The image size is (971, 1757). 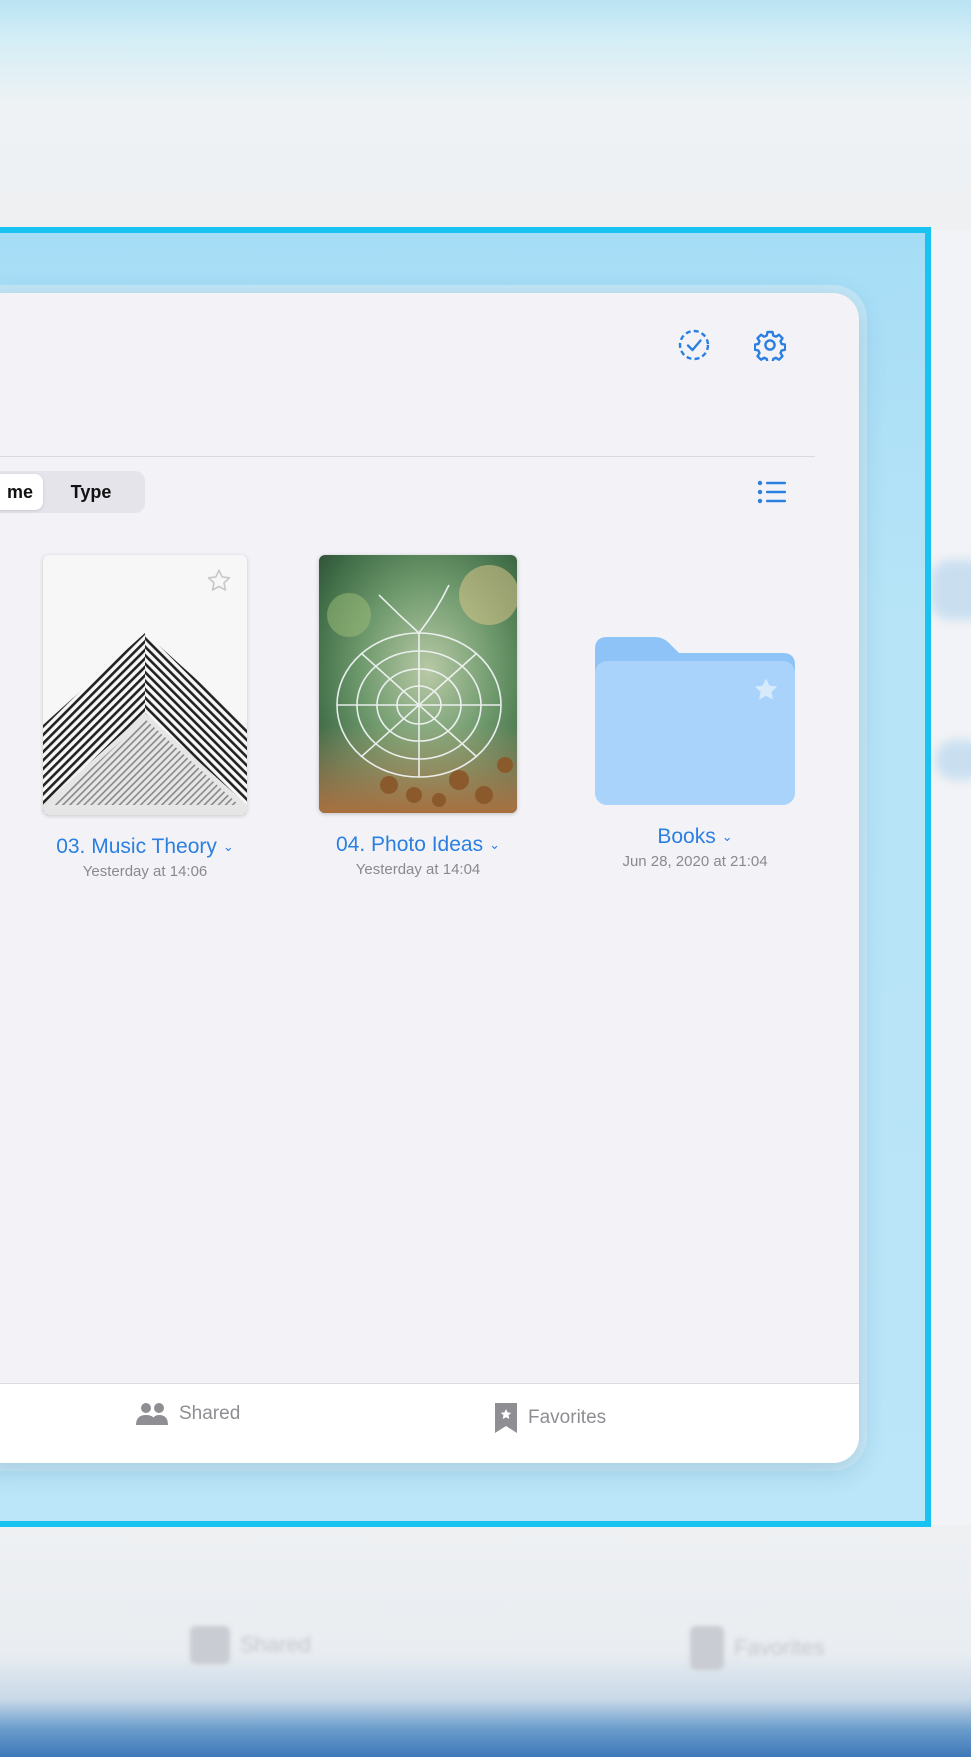 I want to click on tab-favorites: Favorites, so click(x=550, y=1418).